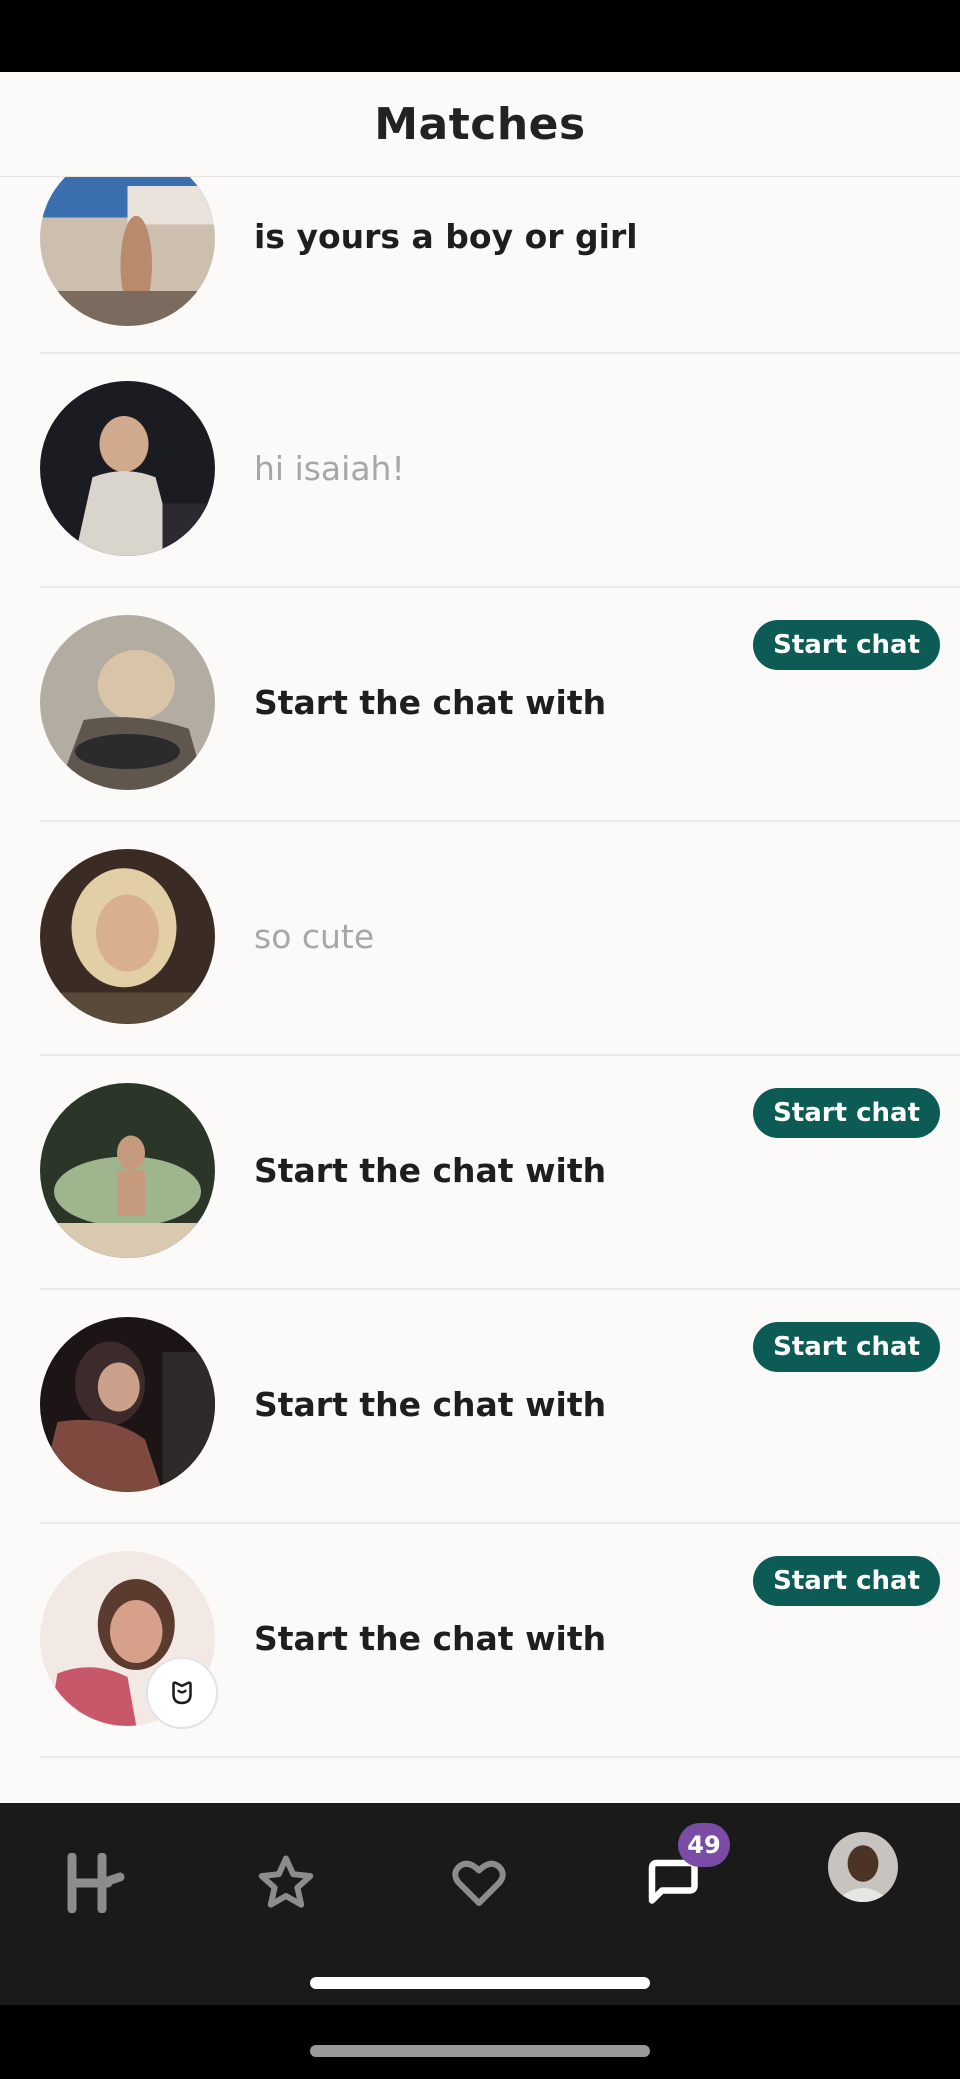 This screenshot has height=2079, width=960. Describe the element at coordinates (480, 2051) in the screenshot. I see `system-gesture-pill` at that location.